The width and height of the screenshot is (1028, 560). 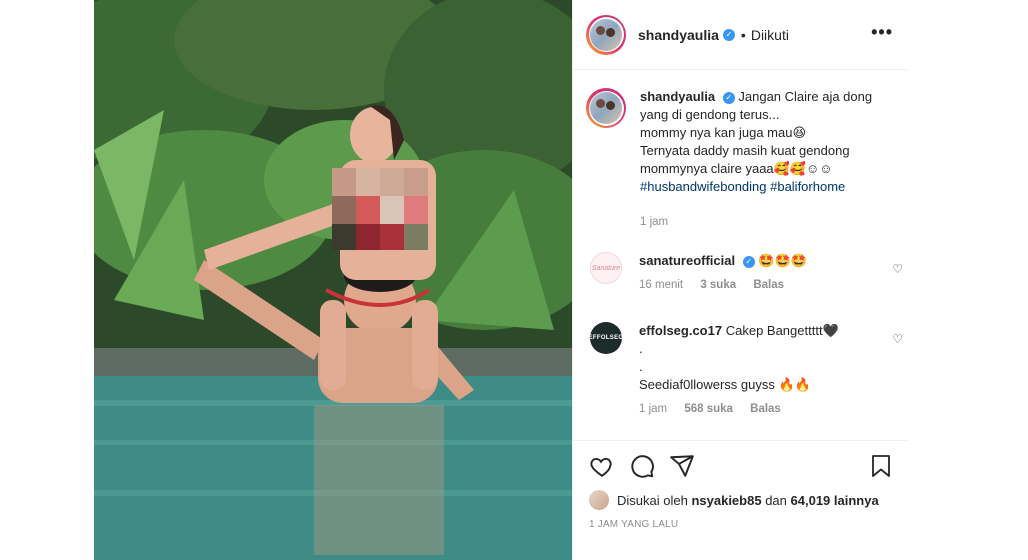 I want to click on follow-status-button: Diikuti, so click(x=770, y=35).